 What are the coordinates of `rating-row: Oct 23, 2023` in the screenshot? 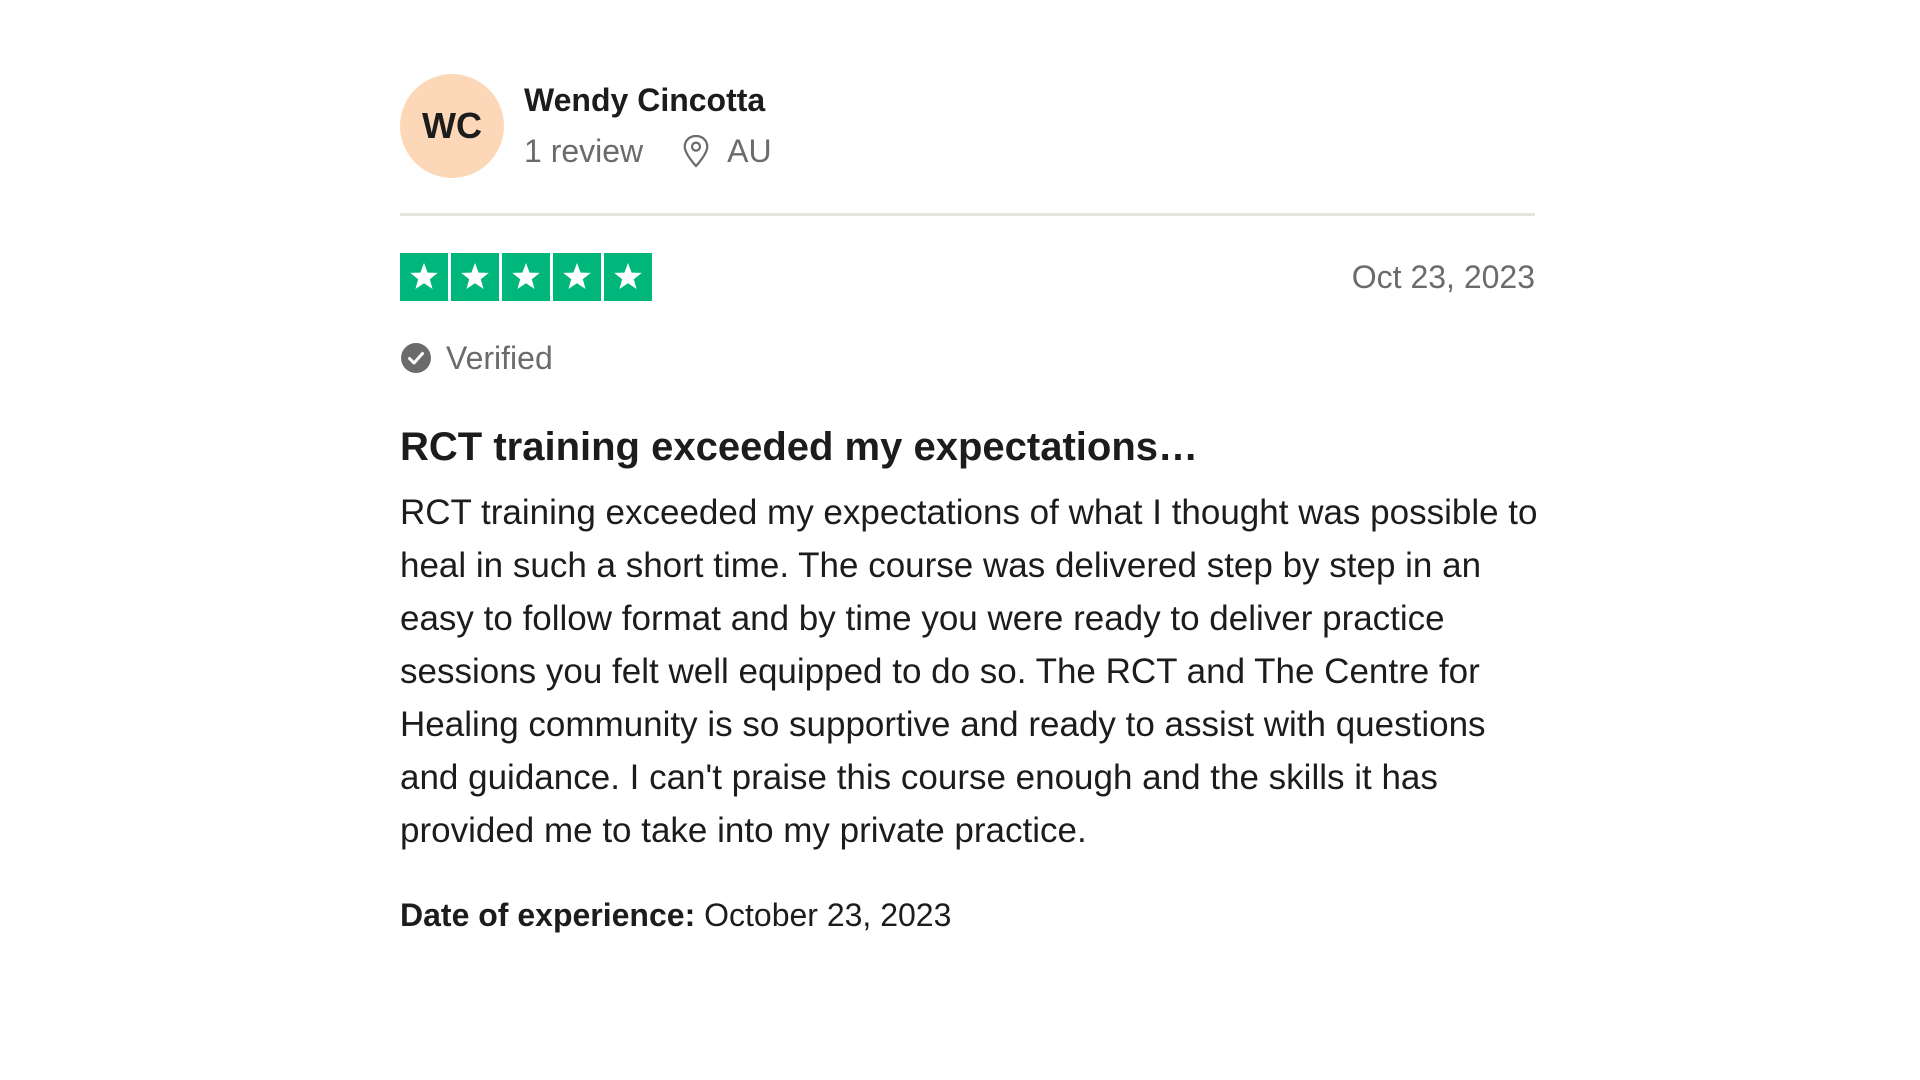 It's located at (967, 277).